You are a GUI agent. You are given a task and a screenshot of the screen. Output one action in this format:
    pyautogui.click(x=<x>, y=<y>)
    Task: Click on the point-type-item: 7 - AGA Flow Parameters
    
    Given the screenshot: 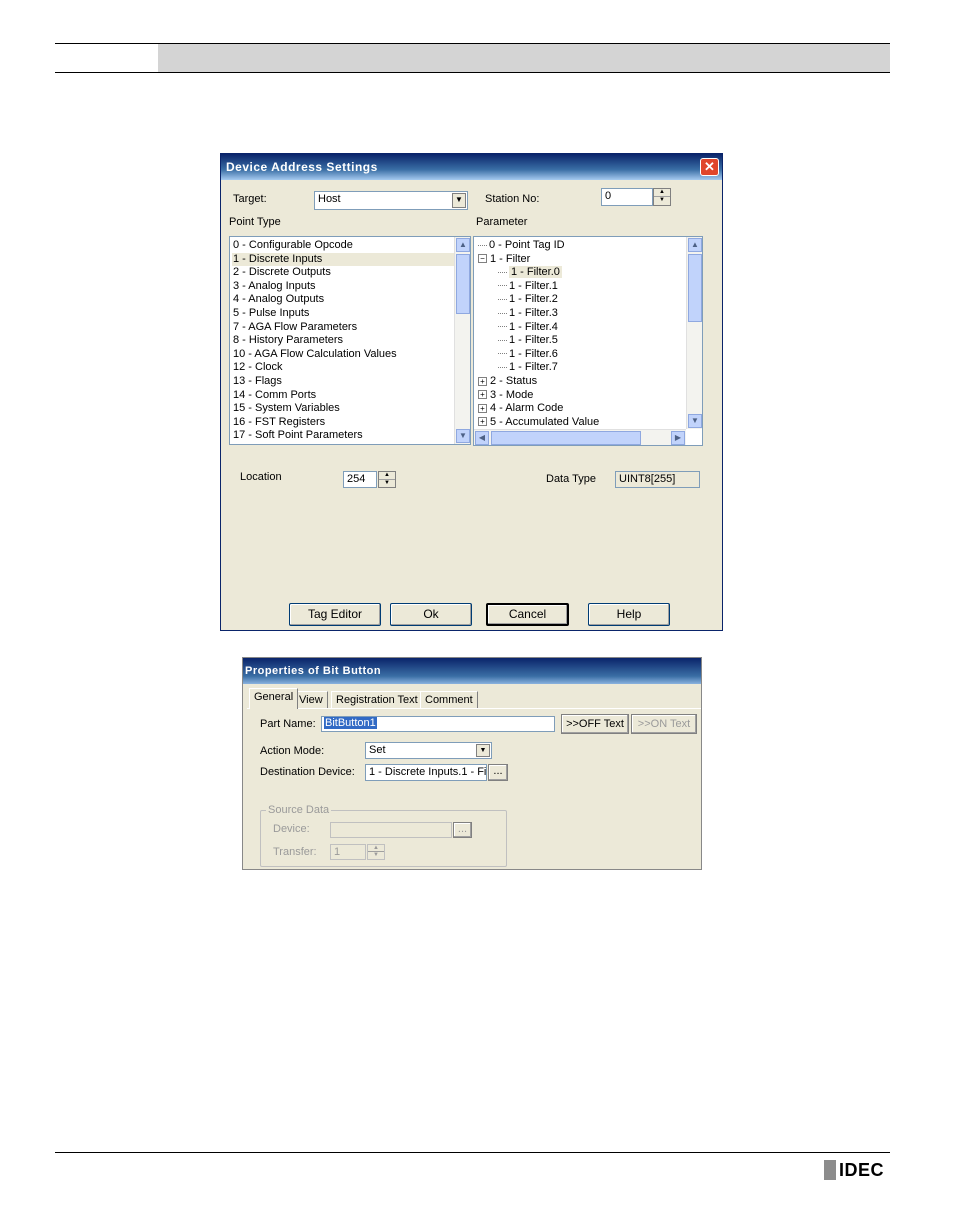 What is the action you would take?
    pyautogui.click(x=294, y=328)
    